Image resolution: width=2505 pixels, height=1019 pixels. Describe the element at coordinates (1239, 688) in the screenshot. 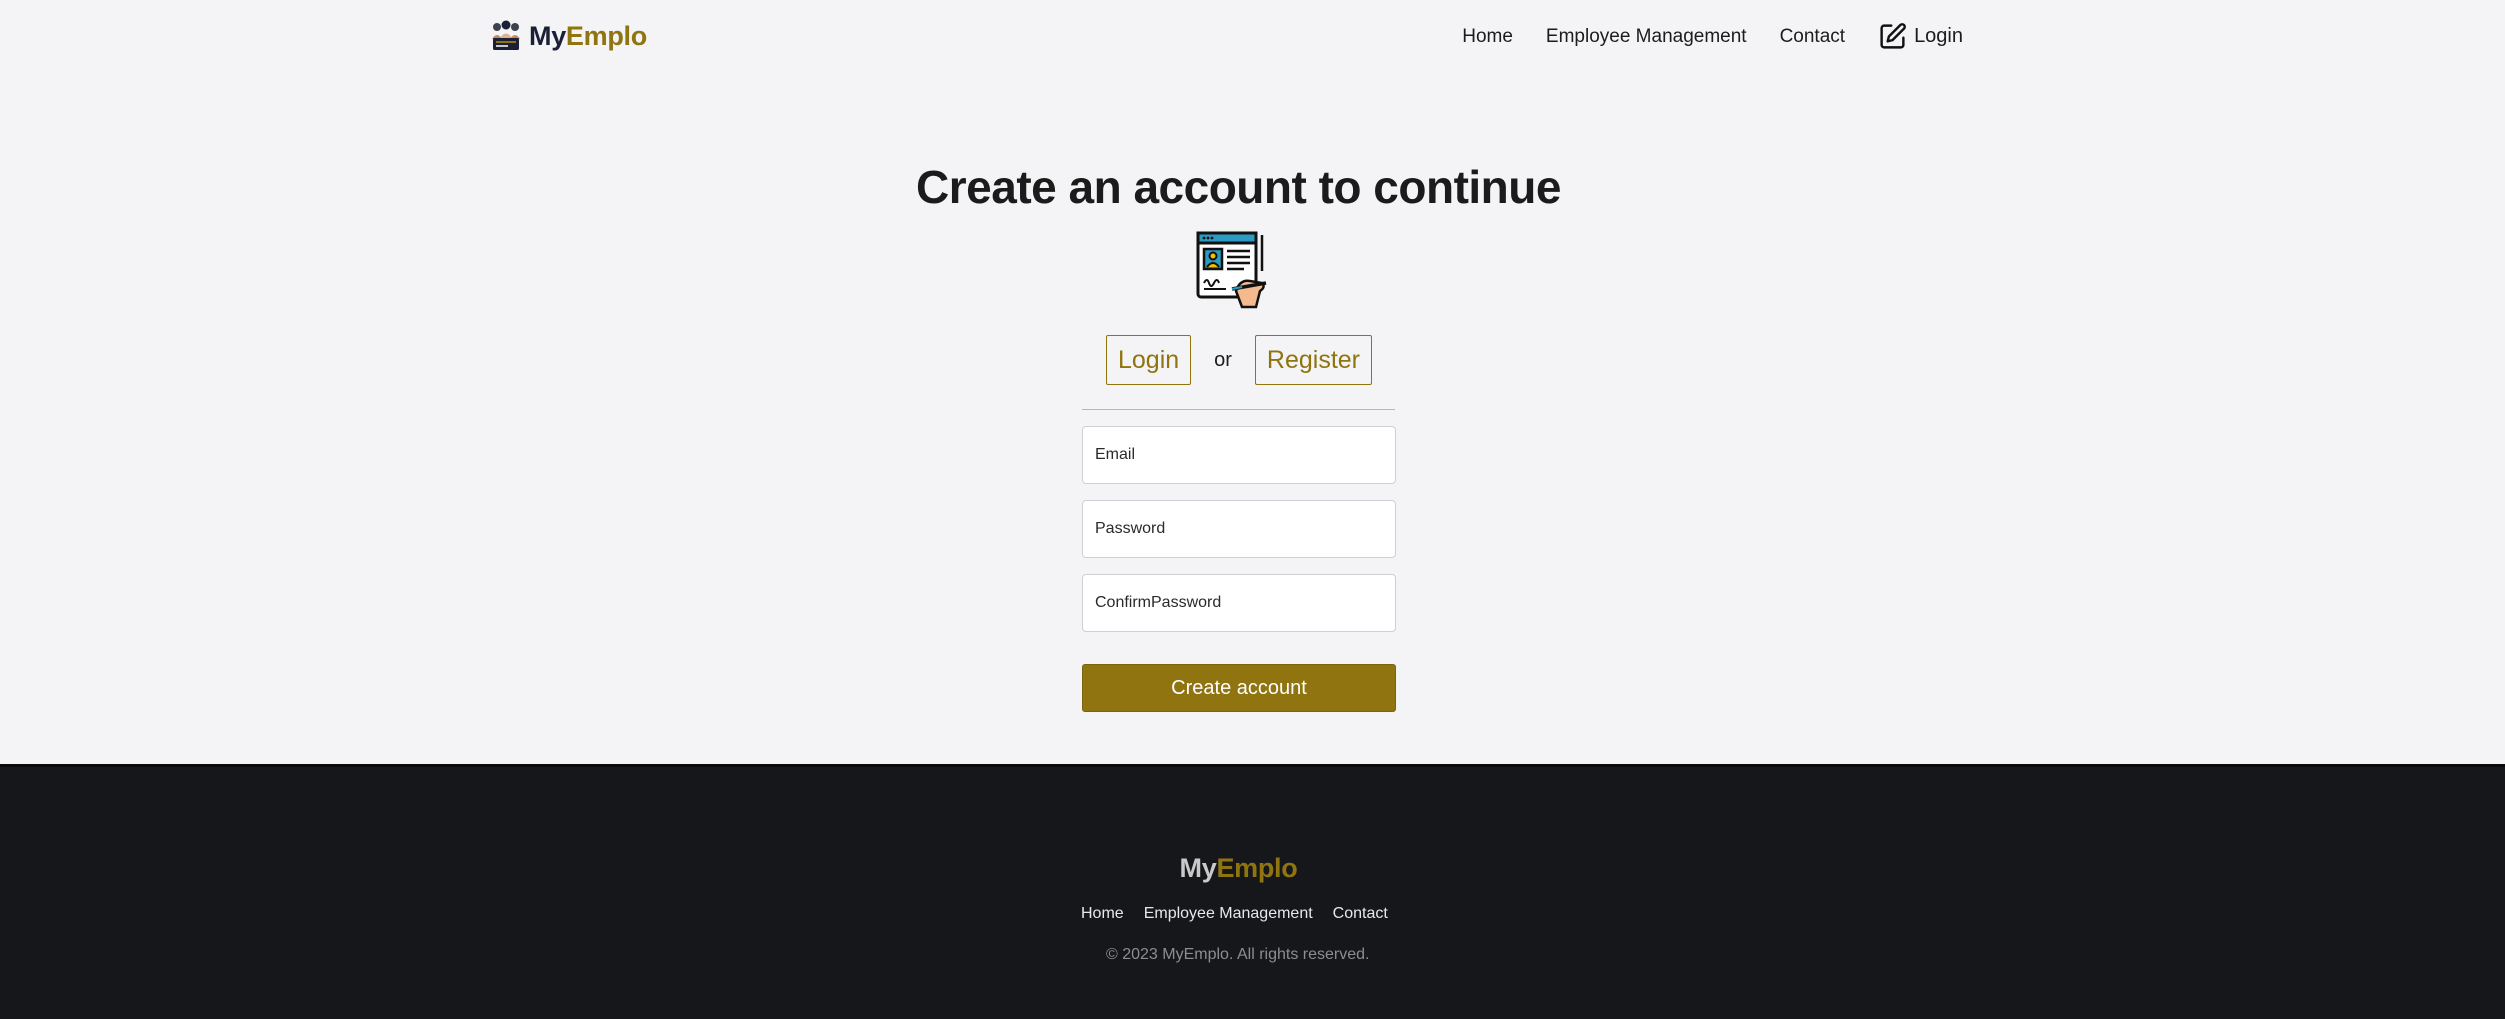

I see `create-account-button: Create account` at that location.